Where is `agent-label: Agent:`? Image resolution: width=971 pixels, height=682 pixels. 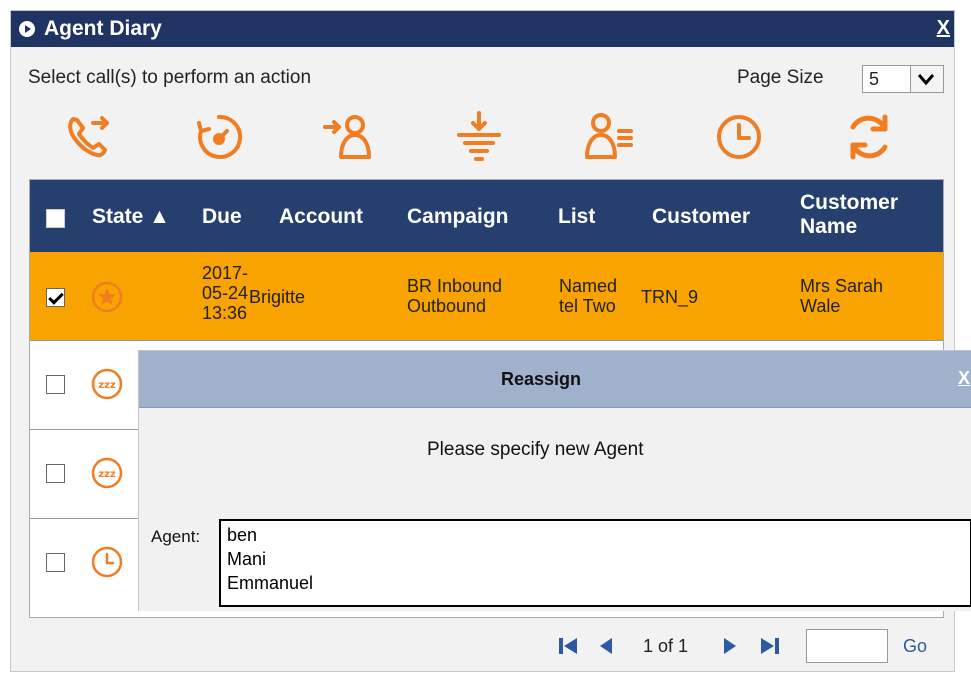
agent-label: Agent: is located at coordinates (176, 536).